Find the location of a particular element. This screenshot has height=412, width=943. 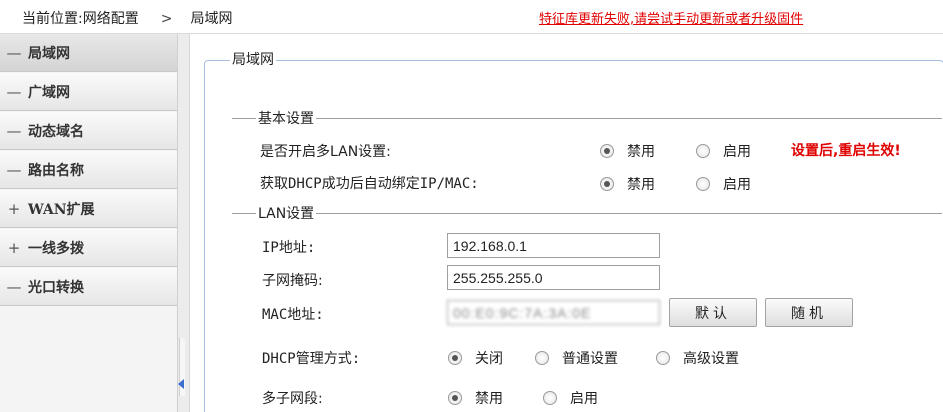

ip-address-label: IP地址: is located at coordinates (289, 248).